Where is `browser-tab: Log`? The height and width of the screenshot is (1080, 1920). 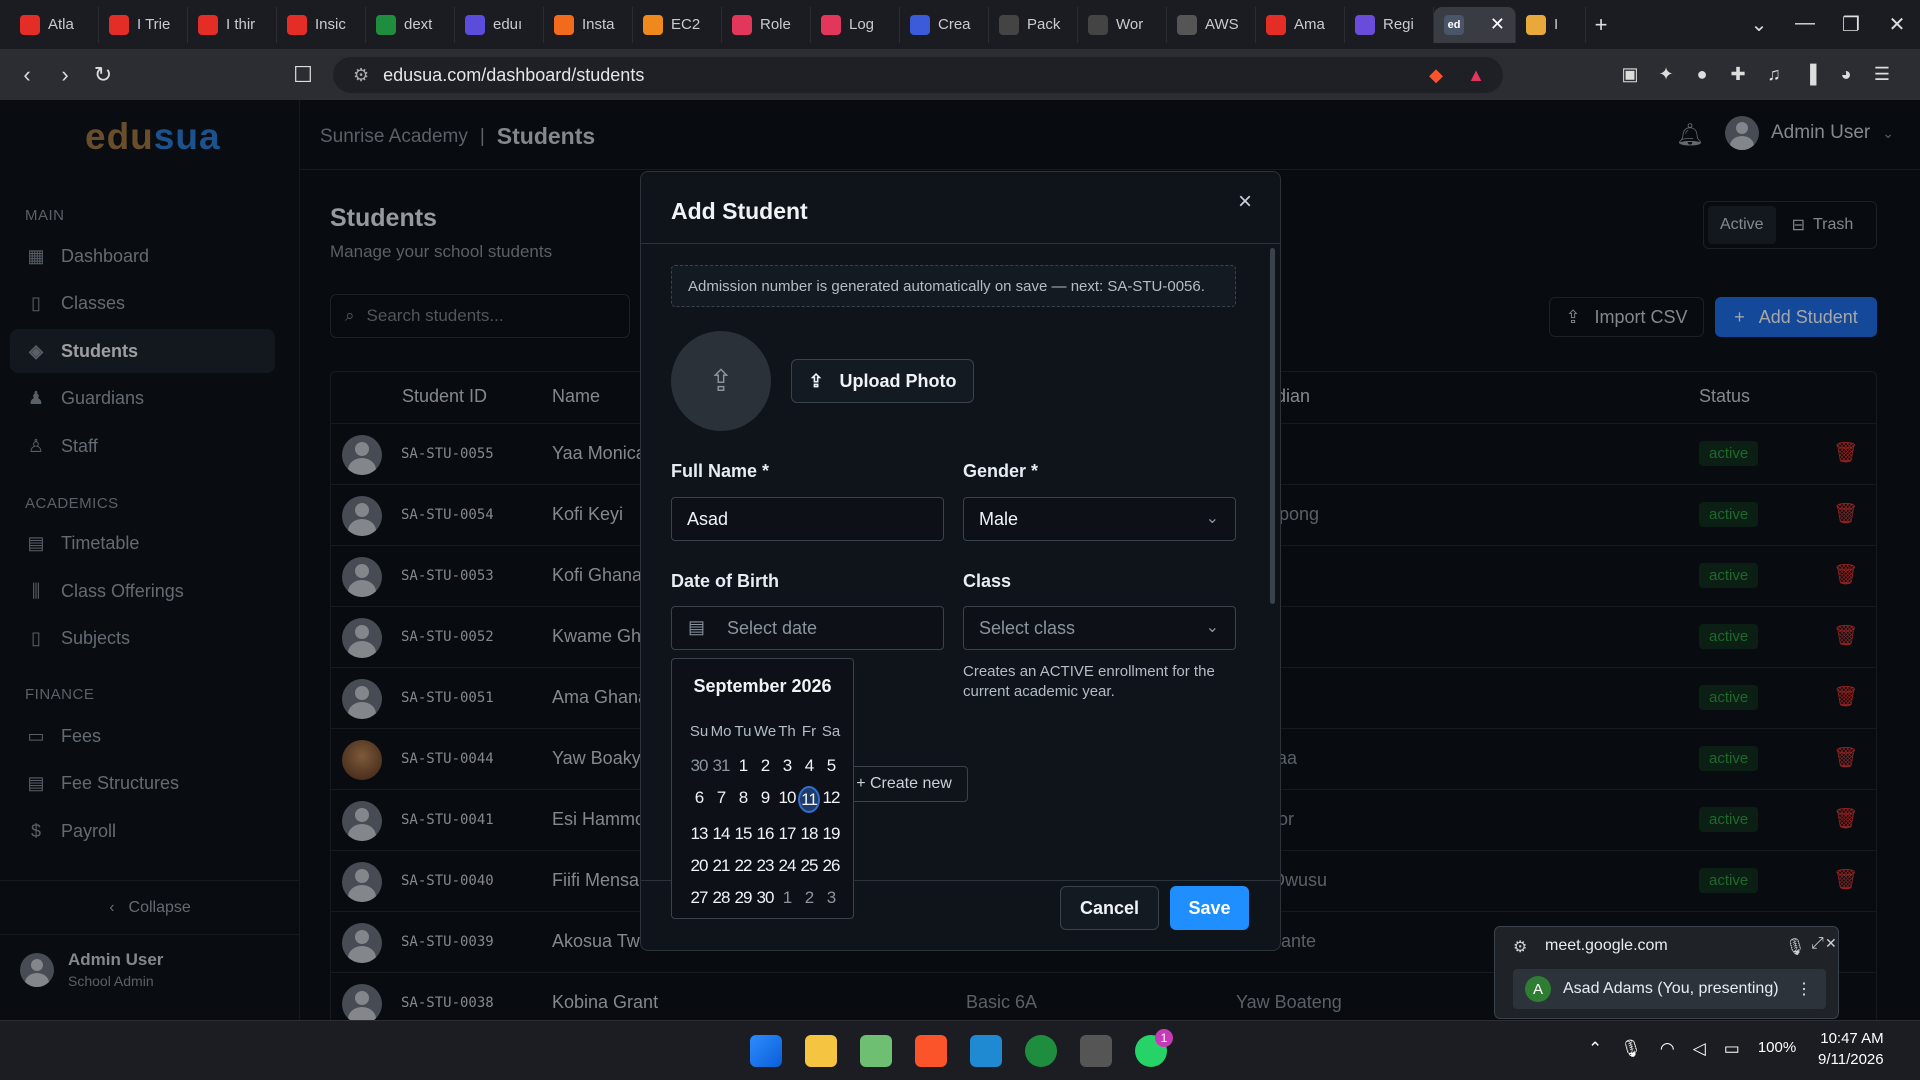
browser-tab: Log is located at coordinates (855, 24).